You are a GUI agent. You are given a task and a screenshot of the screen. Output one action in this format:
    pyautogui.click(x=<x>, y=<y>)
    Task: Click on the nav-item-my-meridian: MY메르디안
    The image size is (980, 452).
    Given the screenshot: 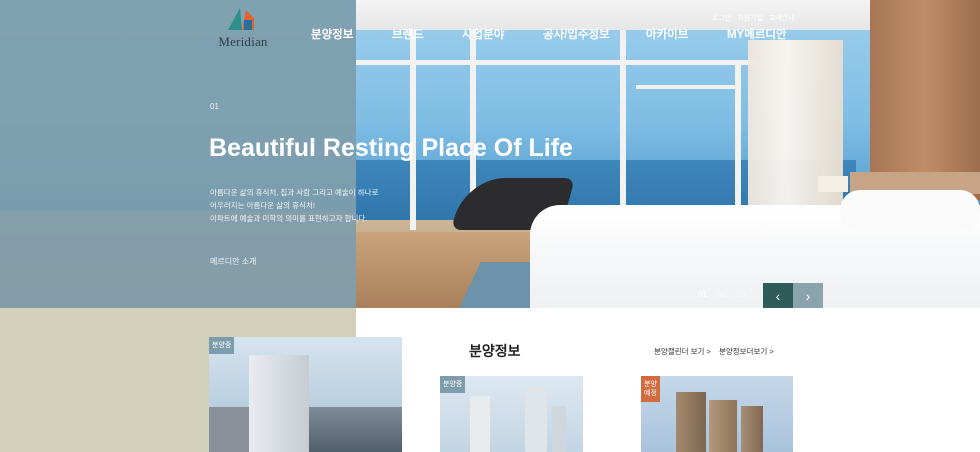 What is the action you would take?
    pyautogui.click(x=757, y=34)
    